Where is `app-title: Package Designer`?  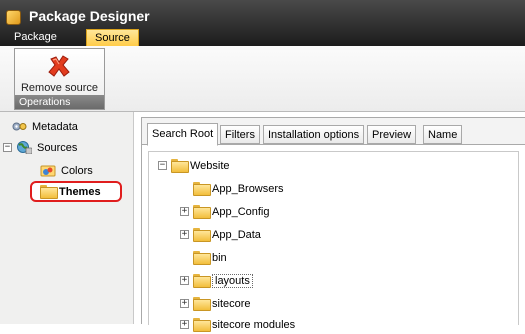 app-title: Package Designer is located at coordinates (89, 16).